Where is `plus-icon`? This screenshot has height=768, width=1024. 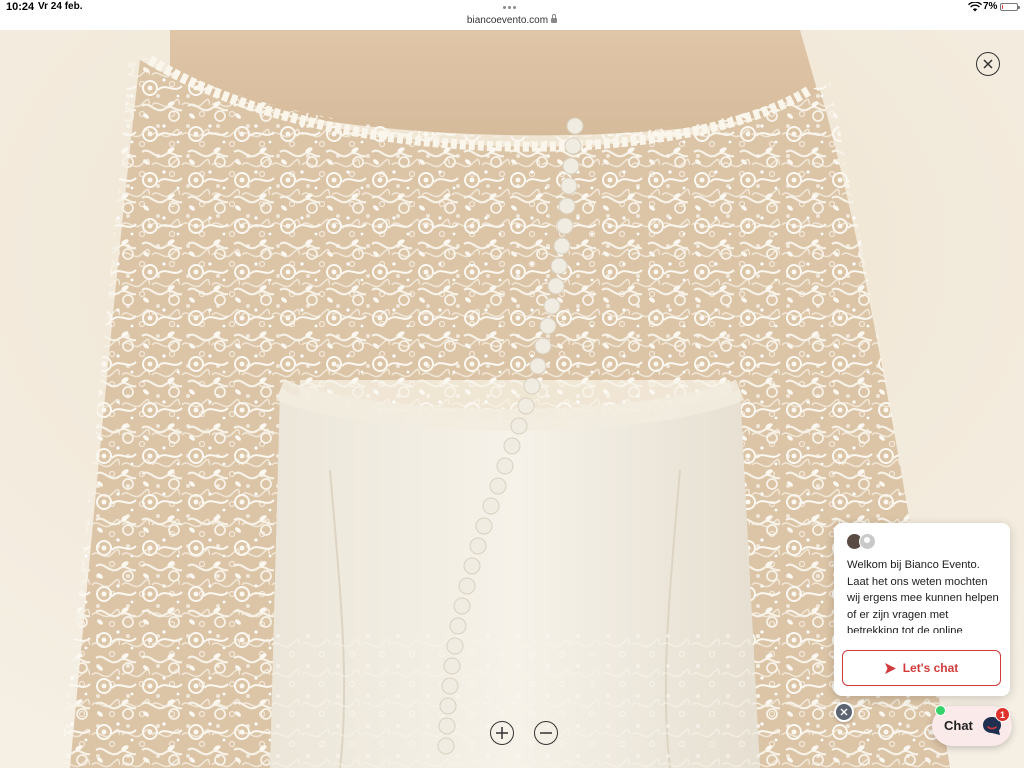
plus-icon is located at coordinates (502, 733).